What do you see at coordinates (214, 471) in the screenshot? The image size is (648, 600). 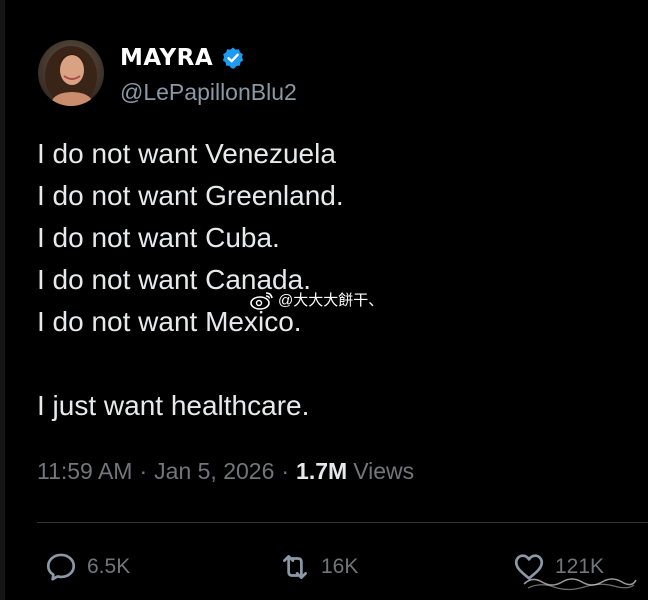 I see `tweet-date: Jan 5, 2026` at bounding box center [214, 471].